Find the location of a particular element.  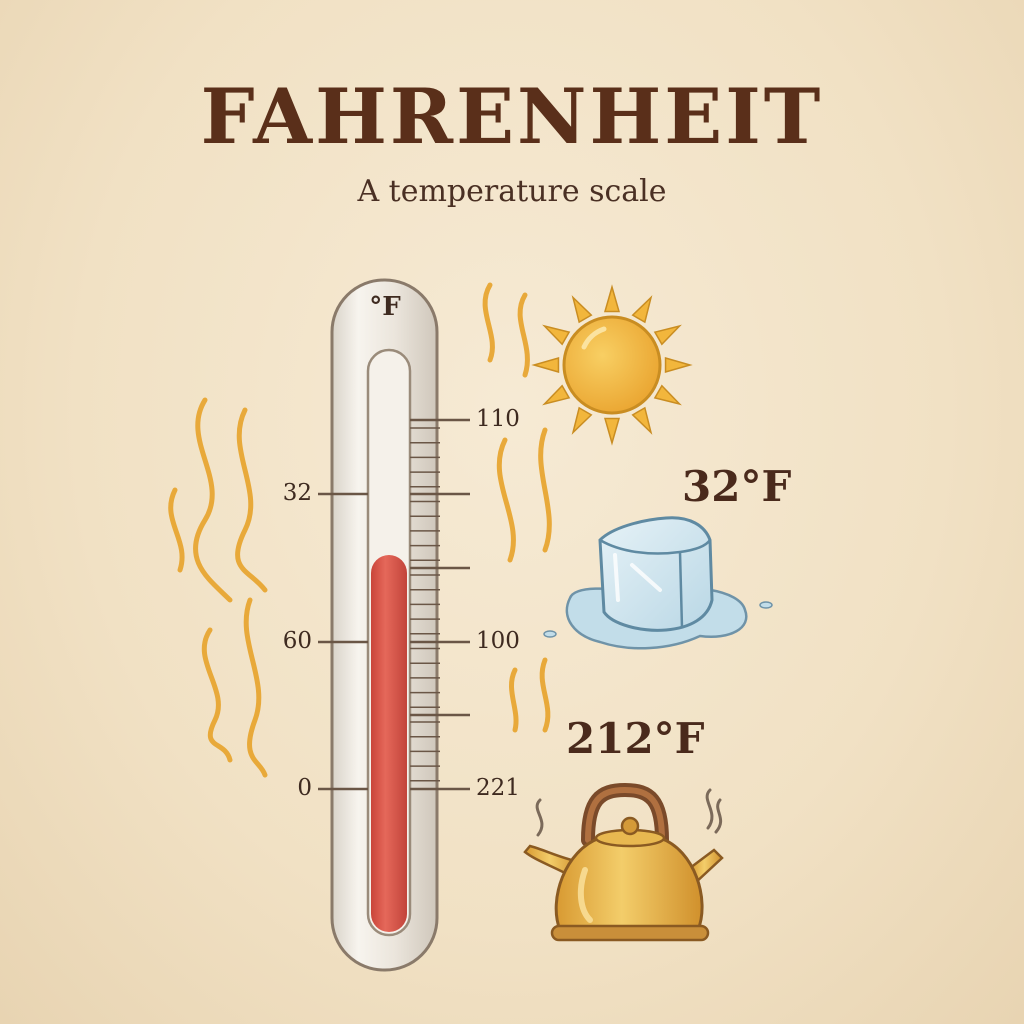

left-scale-label: 60 is located at coordinates (297, 641).